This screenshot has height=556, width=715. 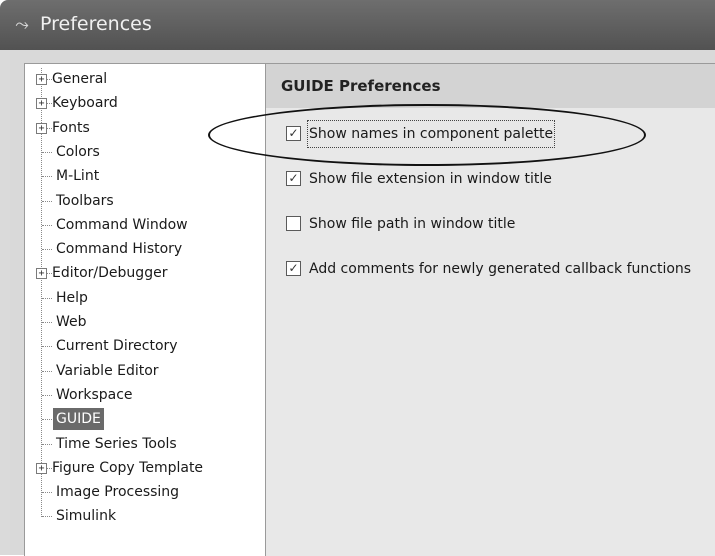 I want to click on window-title: Preferences, so click(x=96, y=24).